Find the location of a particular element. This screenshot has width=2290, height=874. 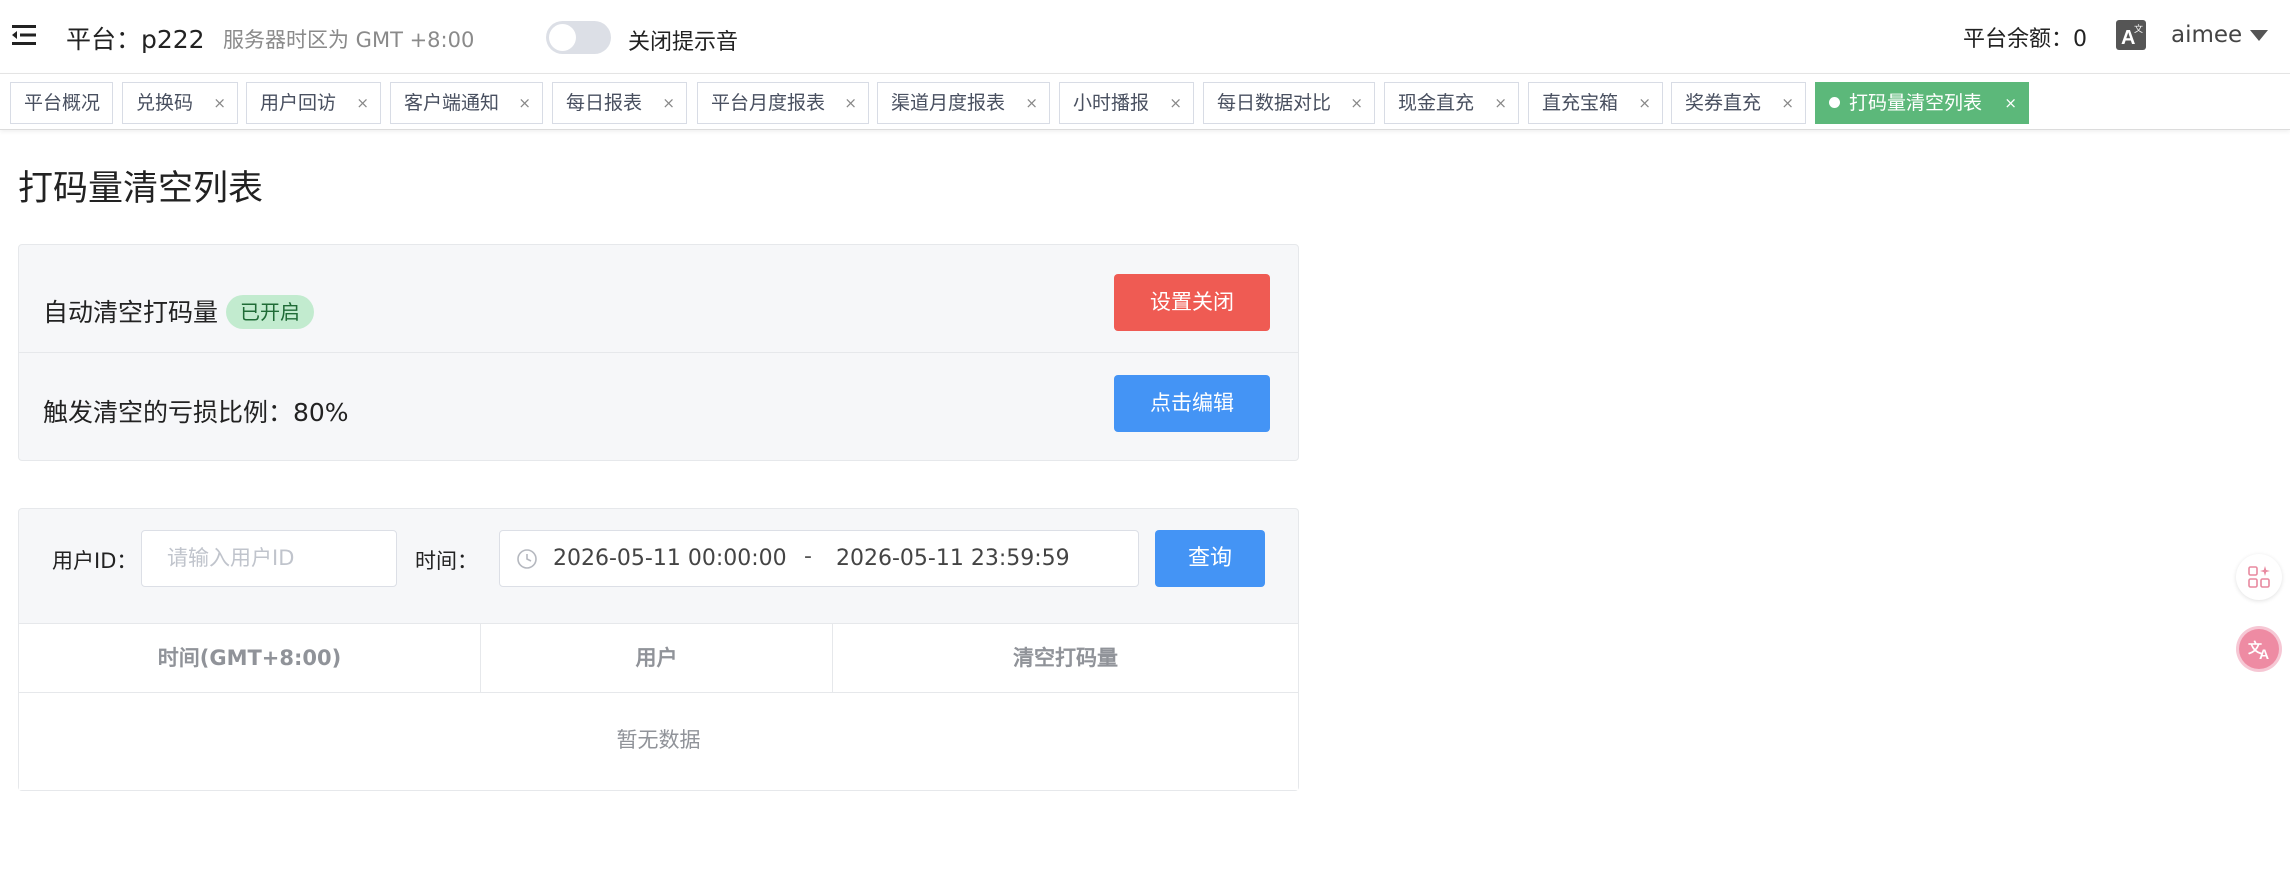

tag-wager-clear-list: 打码量清空列表 × is located at coordinates (1922, 103).